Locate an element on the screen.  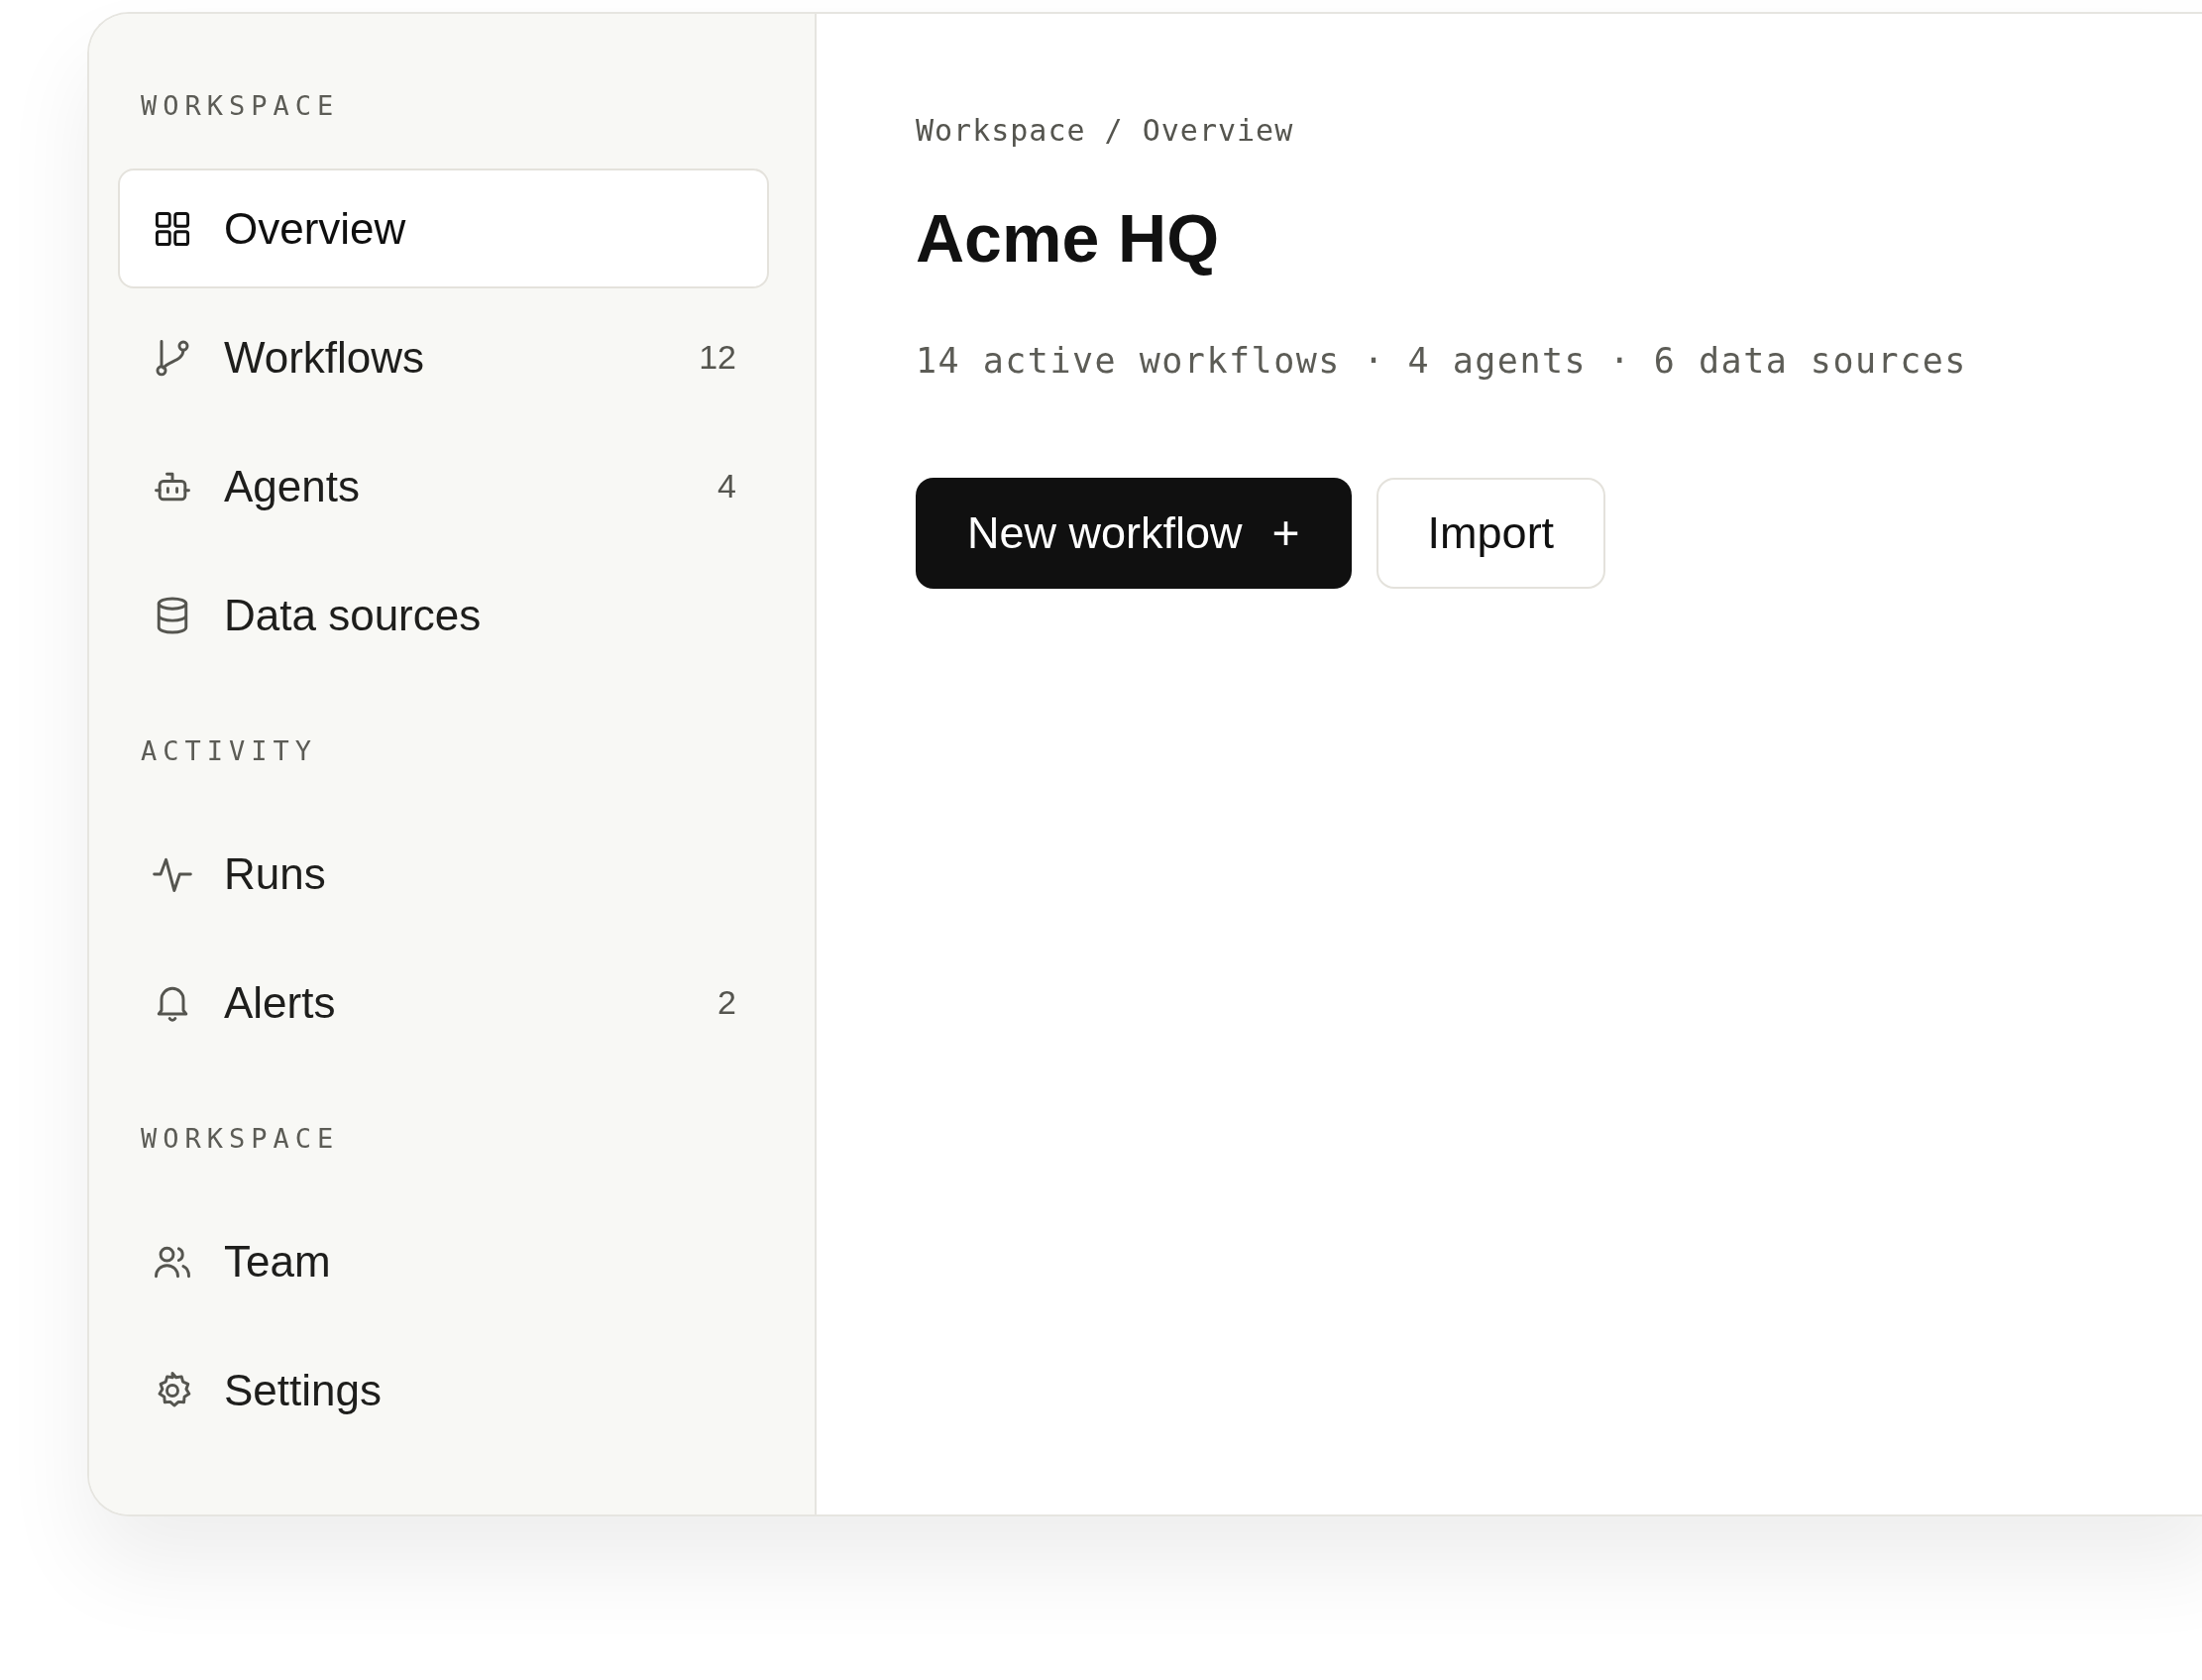
page-title: Acme HQ is located at coordinates (1068, 238).